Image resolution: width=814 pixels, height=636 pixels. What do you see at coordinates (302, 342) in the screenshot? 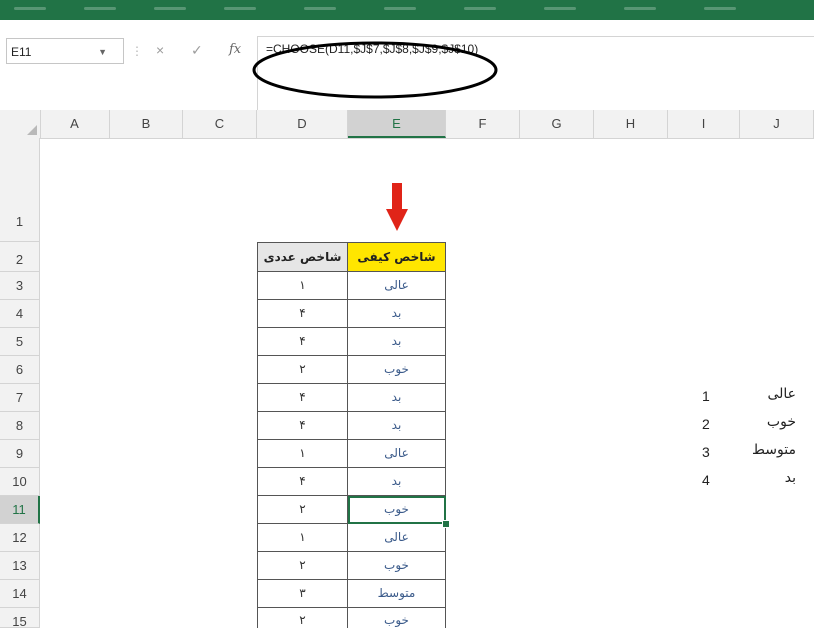
I see `table-cell-d5: ۴` at bounding box center [302, 342].